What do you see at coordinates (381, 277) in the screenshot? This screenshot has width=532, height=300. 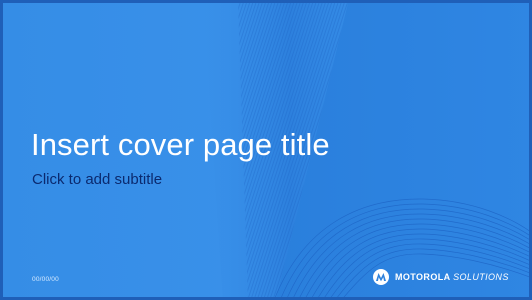 I see `motorola-batwing-icon` at bounding box center [381, 277].